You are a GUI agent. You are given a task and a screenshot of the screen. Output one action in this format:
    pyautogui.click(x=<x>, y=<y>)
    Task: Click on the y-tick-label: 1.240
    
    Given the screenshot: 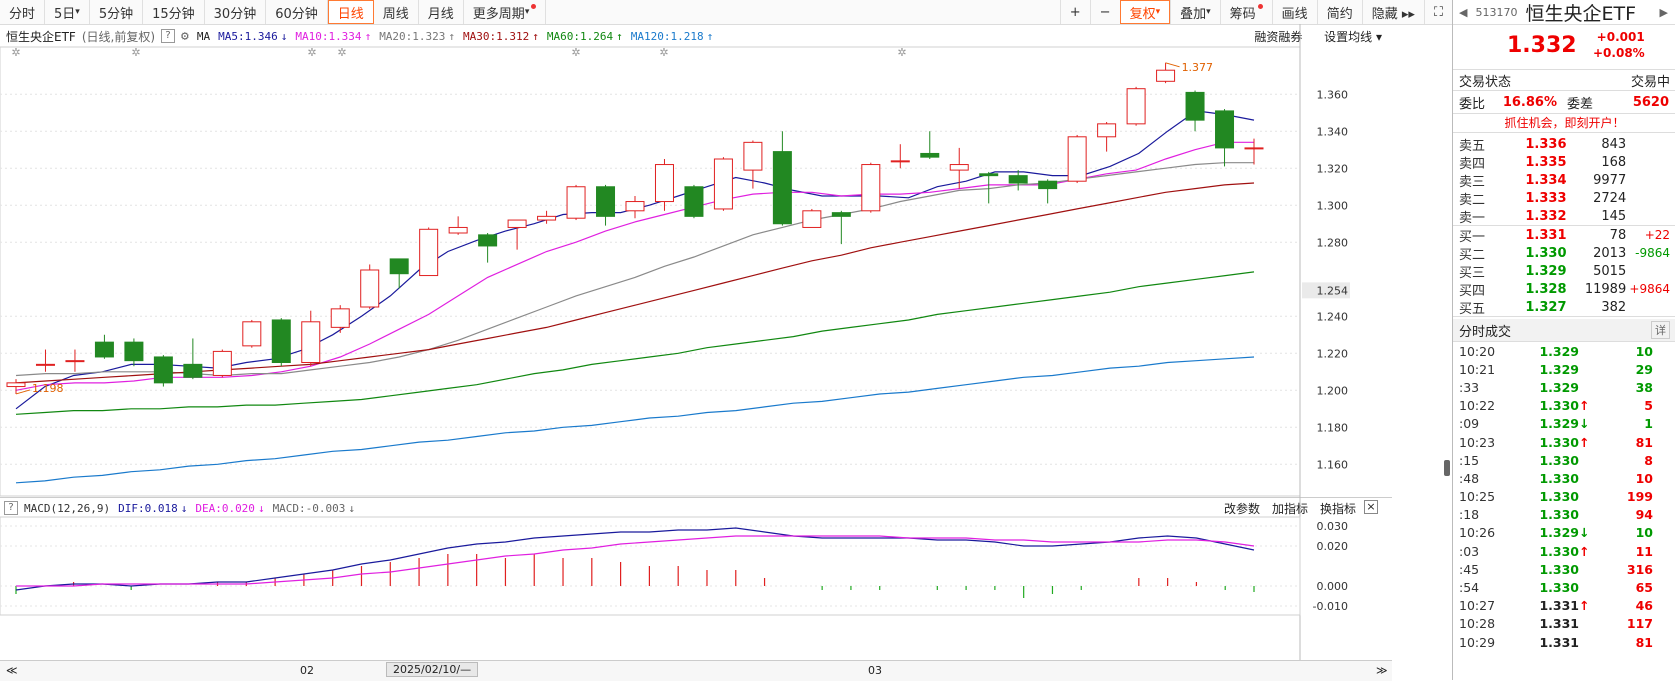 What is the action you would take?
    pyautogui.click(x=1333, y=316)
    